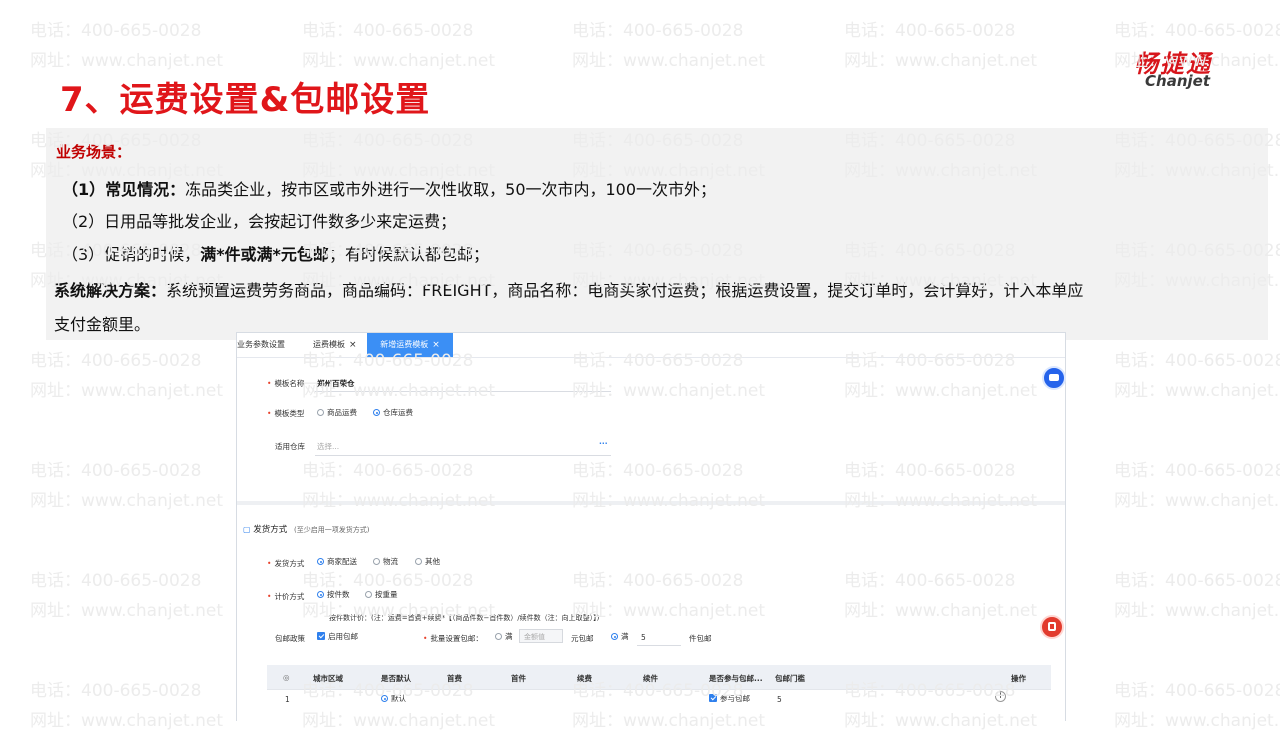  I want to click on more-icon: ···, so click(603, 443).